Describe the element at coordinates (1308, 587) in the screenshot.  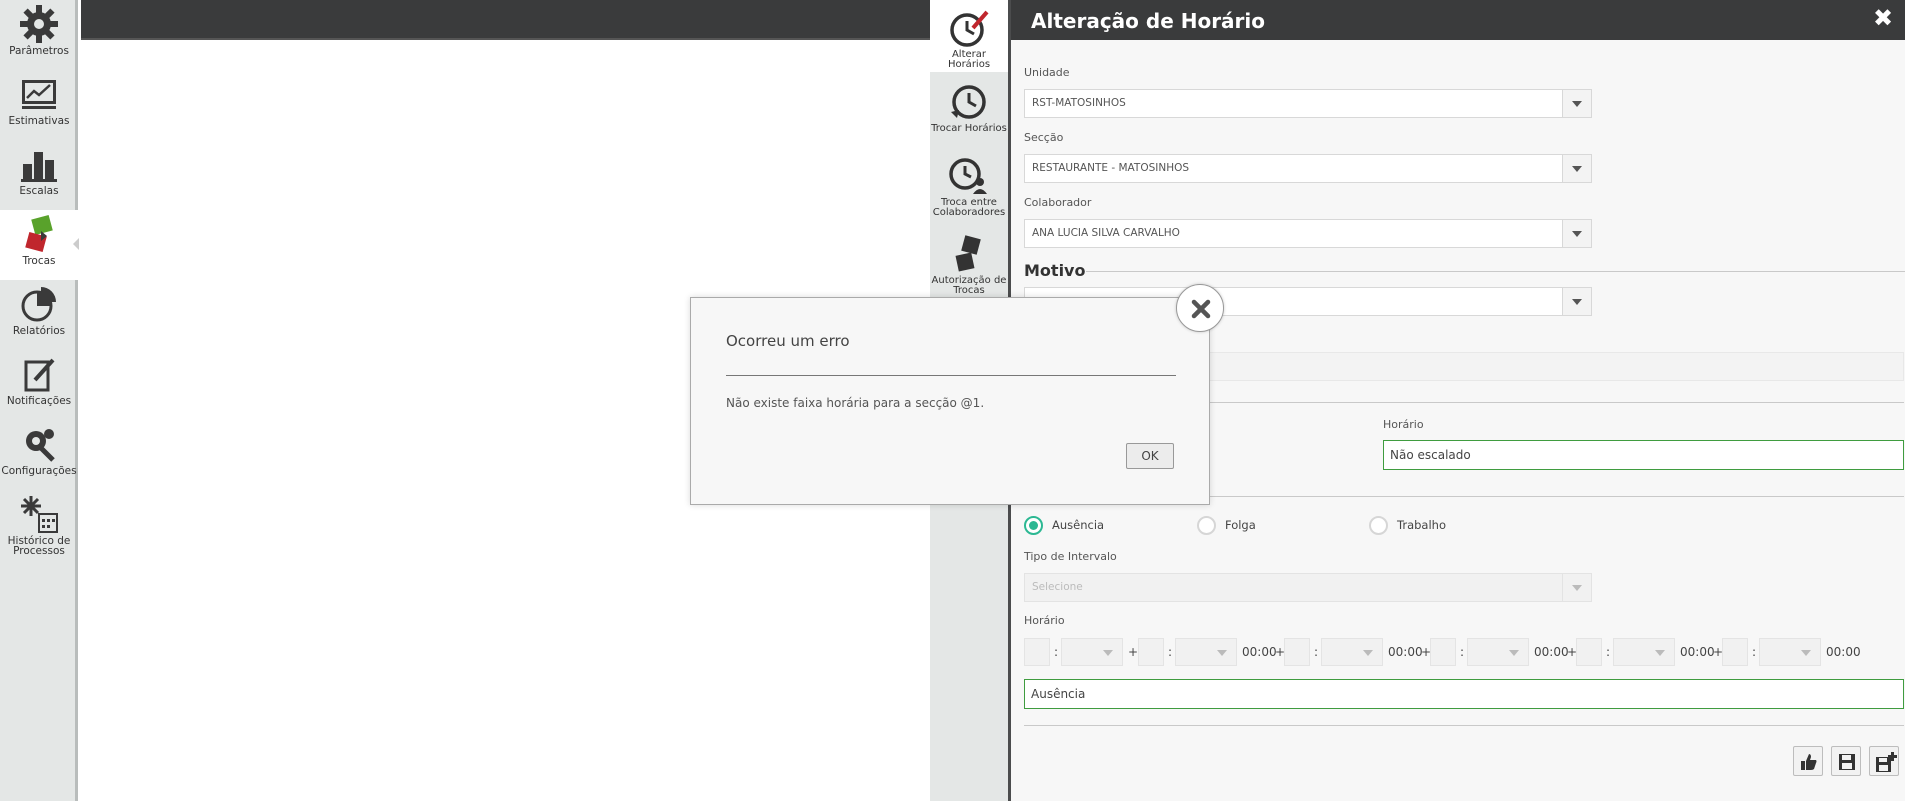
I see `tipo-intervalo-select: Selecione` at that location.